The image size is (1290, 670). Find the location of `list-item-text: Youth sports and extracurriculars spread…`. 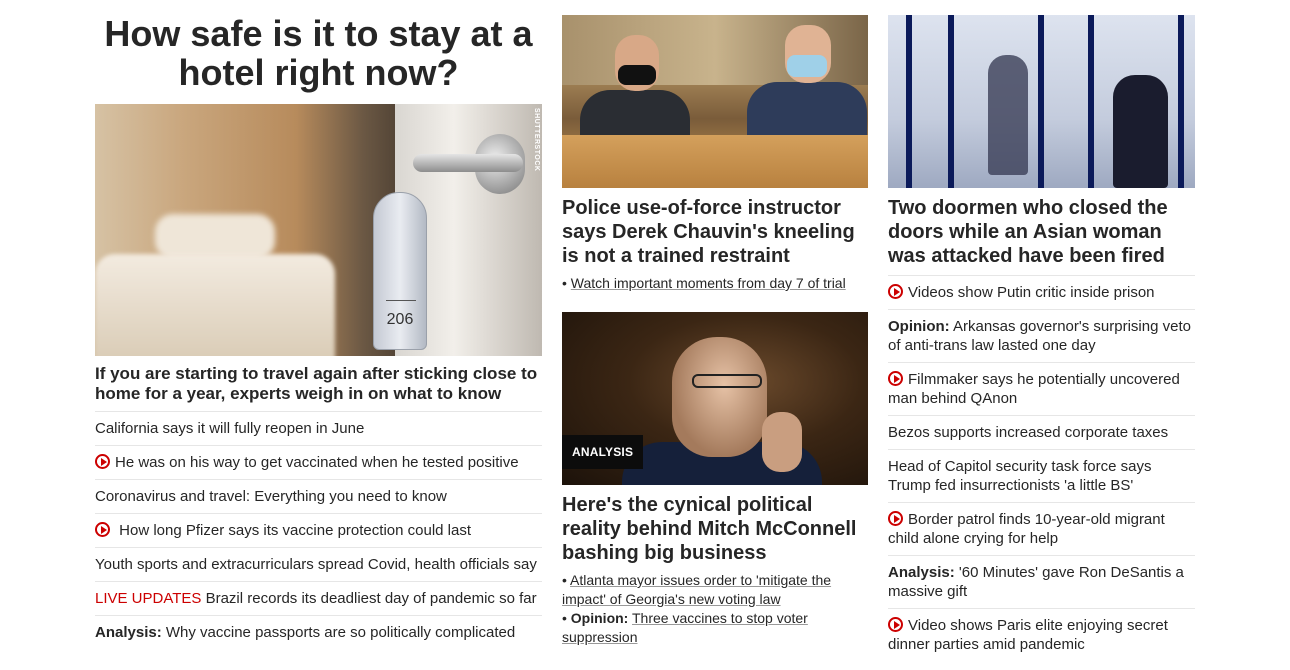

list-item-text: Youth sports and extracurriculars spread… is located at coordinates (316, 564).